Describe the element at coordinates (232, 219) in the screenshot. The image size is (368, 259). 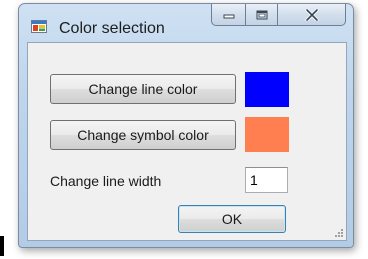
I see `ok-button: OK` at that location.